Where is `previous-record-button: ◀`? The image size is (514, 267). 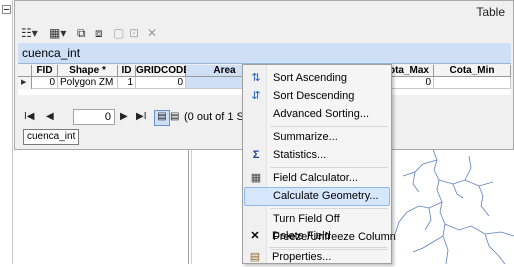 previous-record-button: ◀ is located at coordinates (50, 117).